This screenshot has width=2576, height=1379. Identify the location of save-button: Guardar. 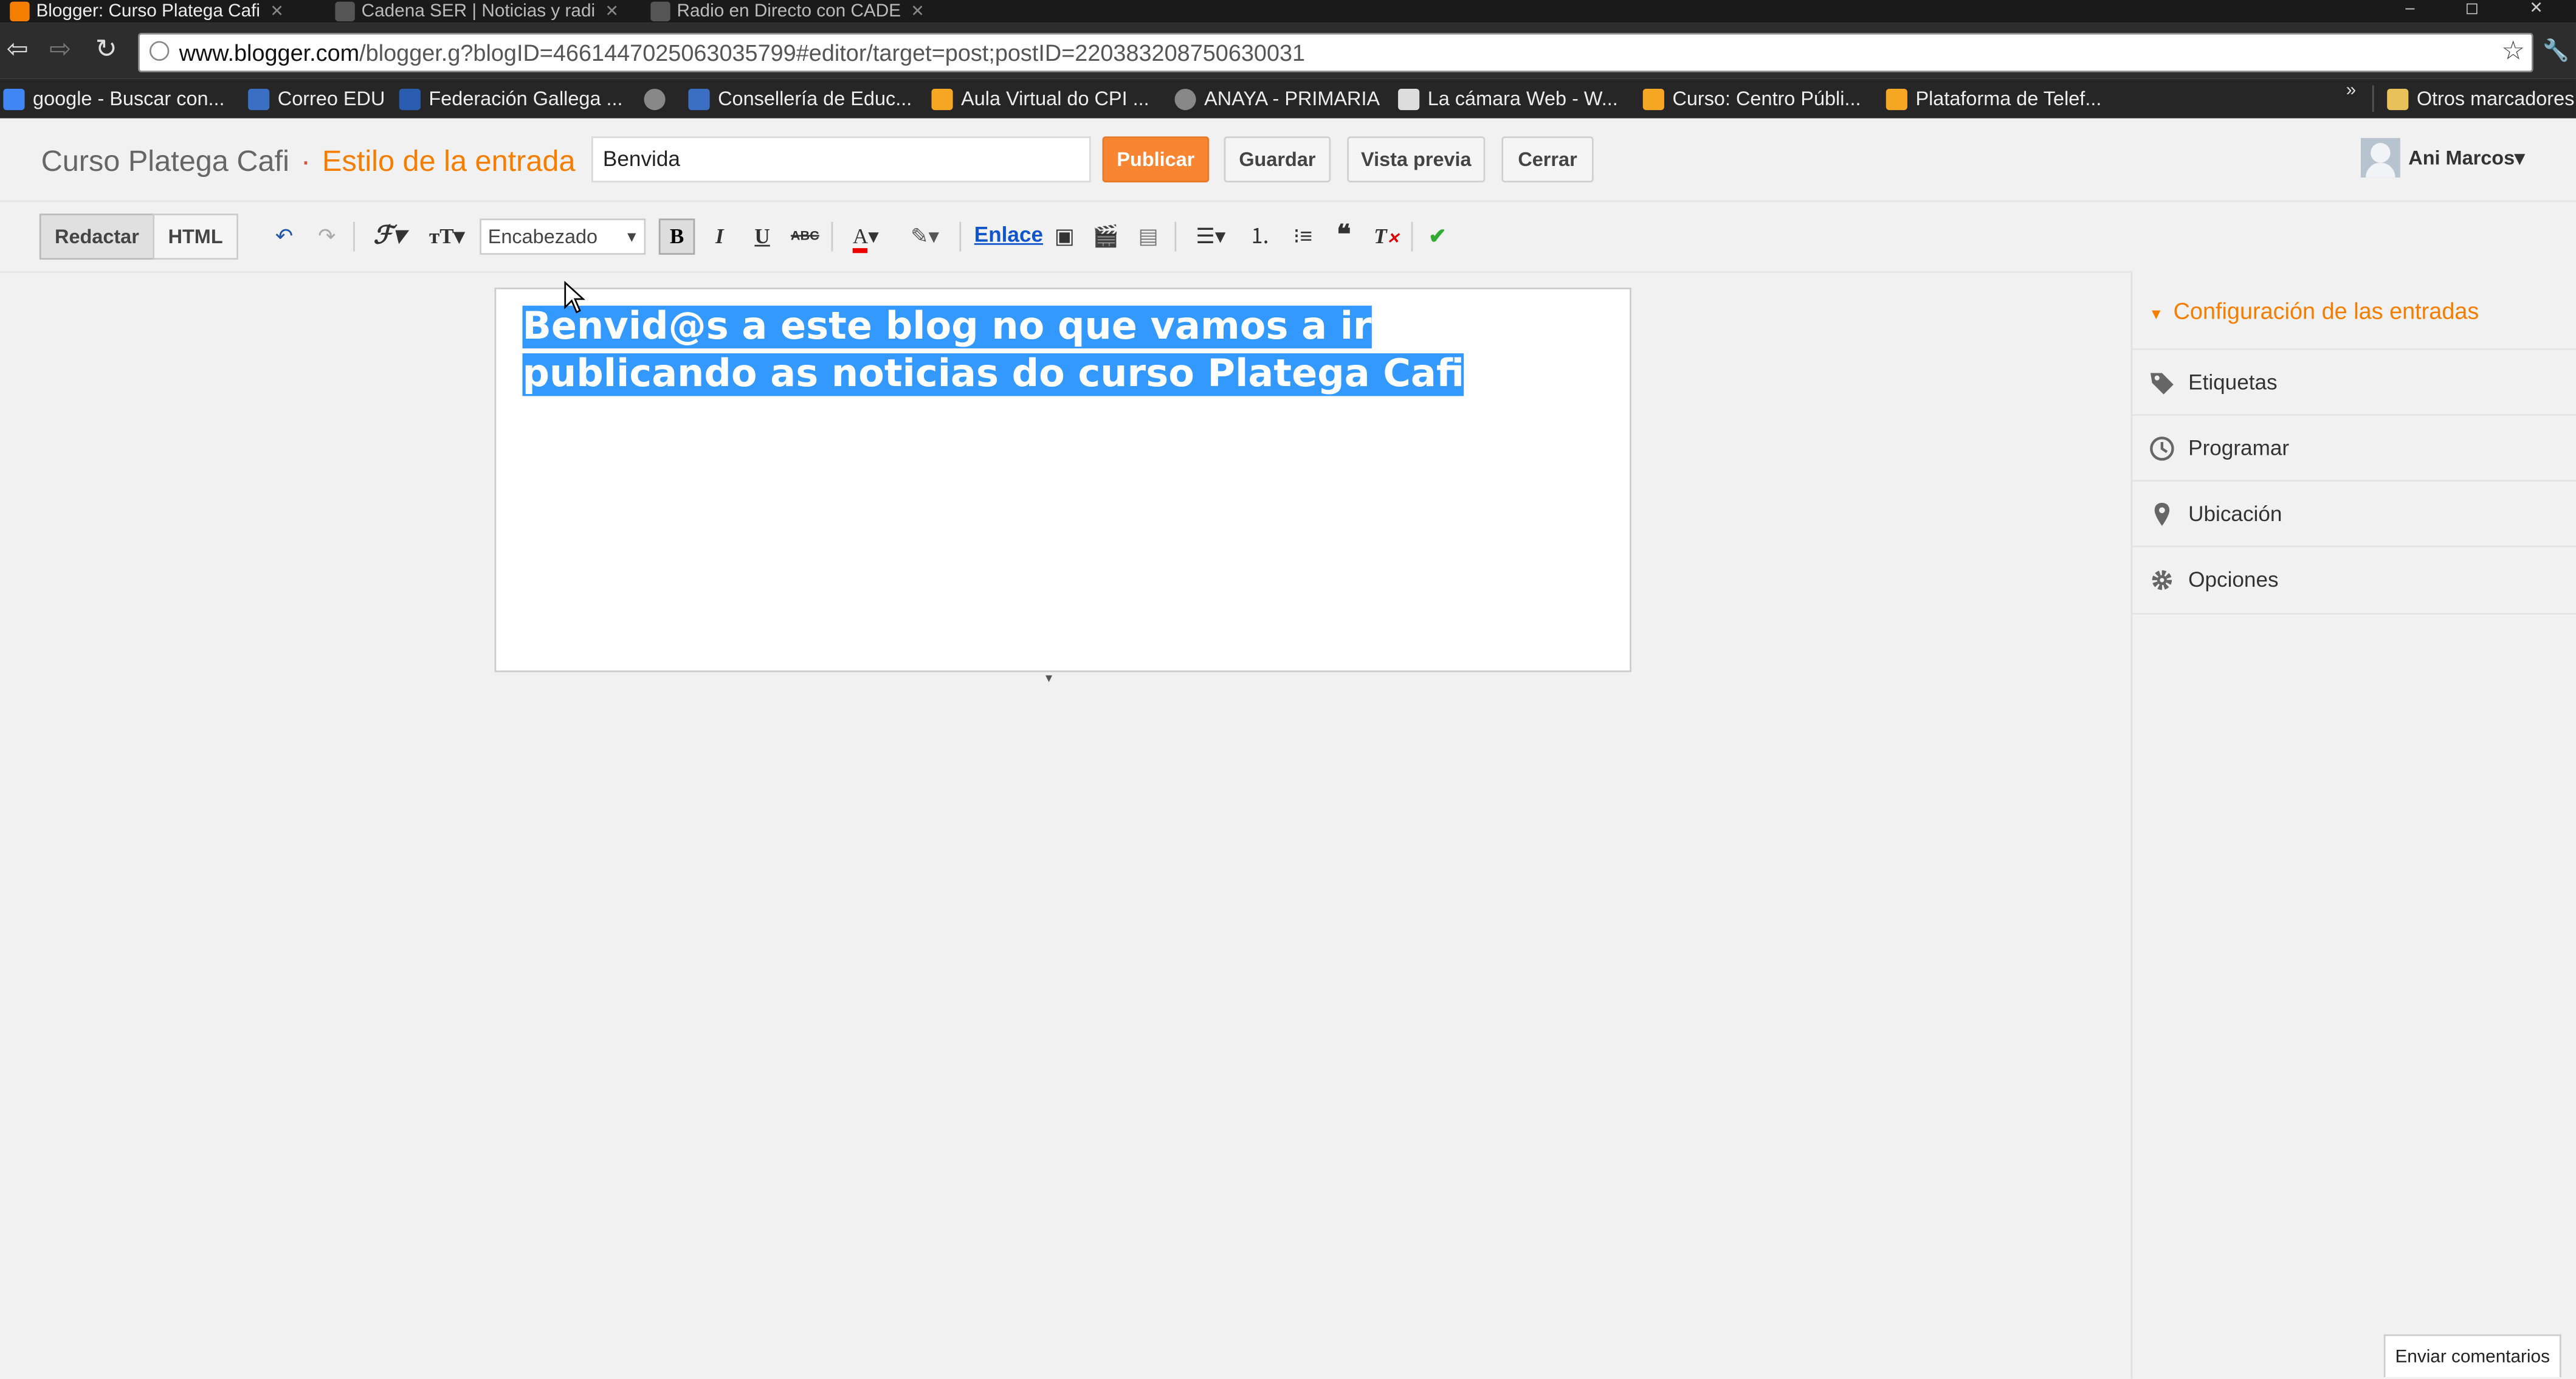
(1277, 160).